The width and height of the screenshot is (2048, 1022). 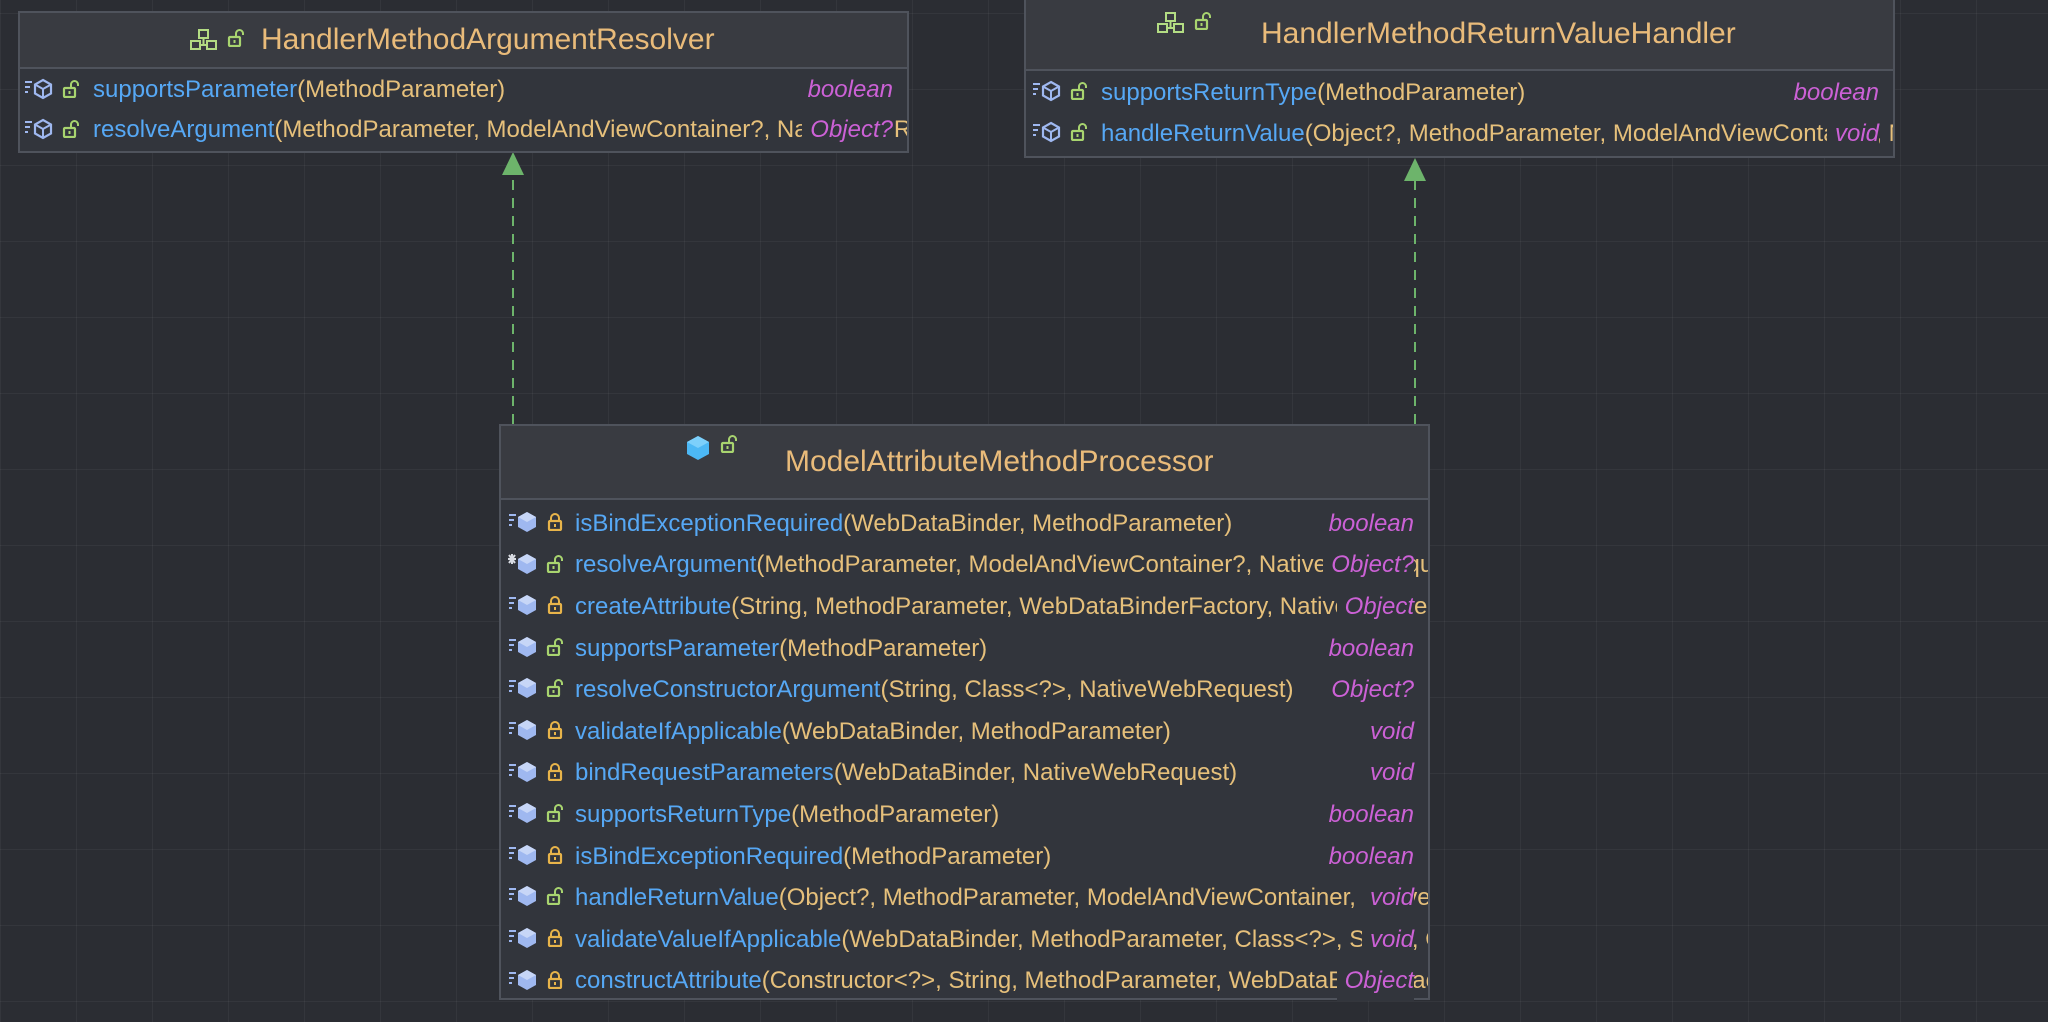 I want to click on interface-icon, so click(x=1171, y=23).